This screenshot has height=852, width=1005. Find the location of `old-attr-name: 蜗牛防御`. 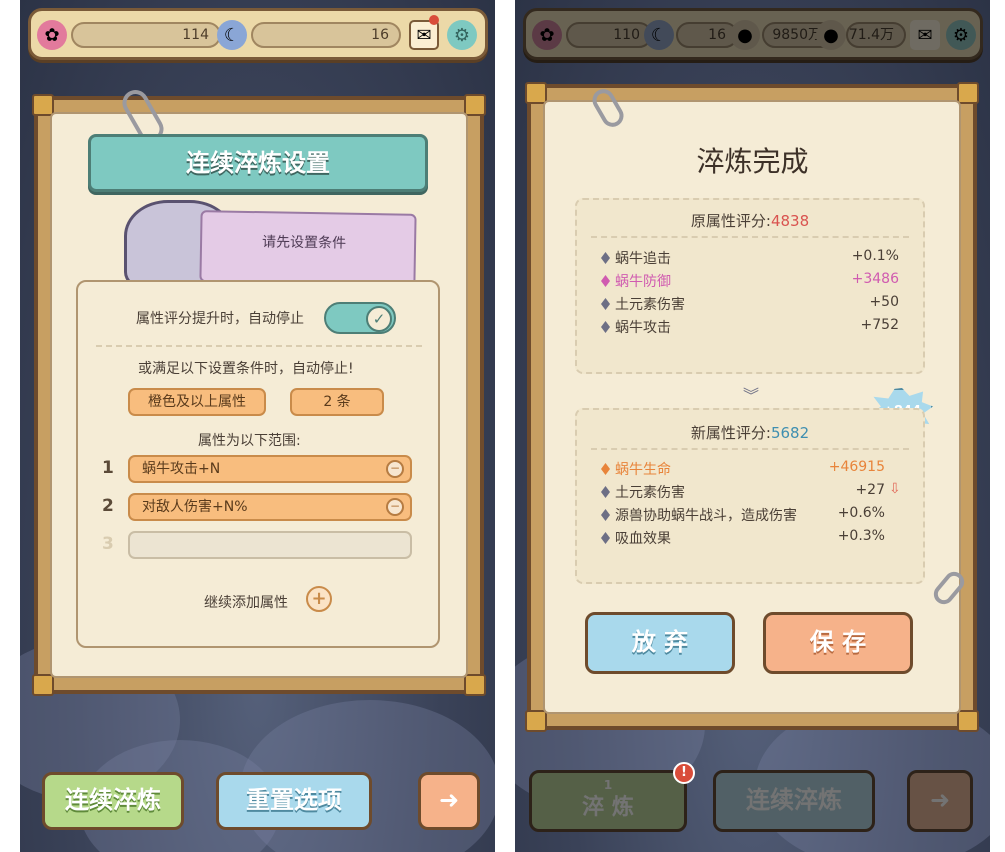

old-attr-name: 蜗牛防御 is located at coordinates (636, 281).